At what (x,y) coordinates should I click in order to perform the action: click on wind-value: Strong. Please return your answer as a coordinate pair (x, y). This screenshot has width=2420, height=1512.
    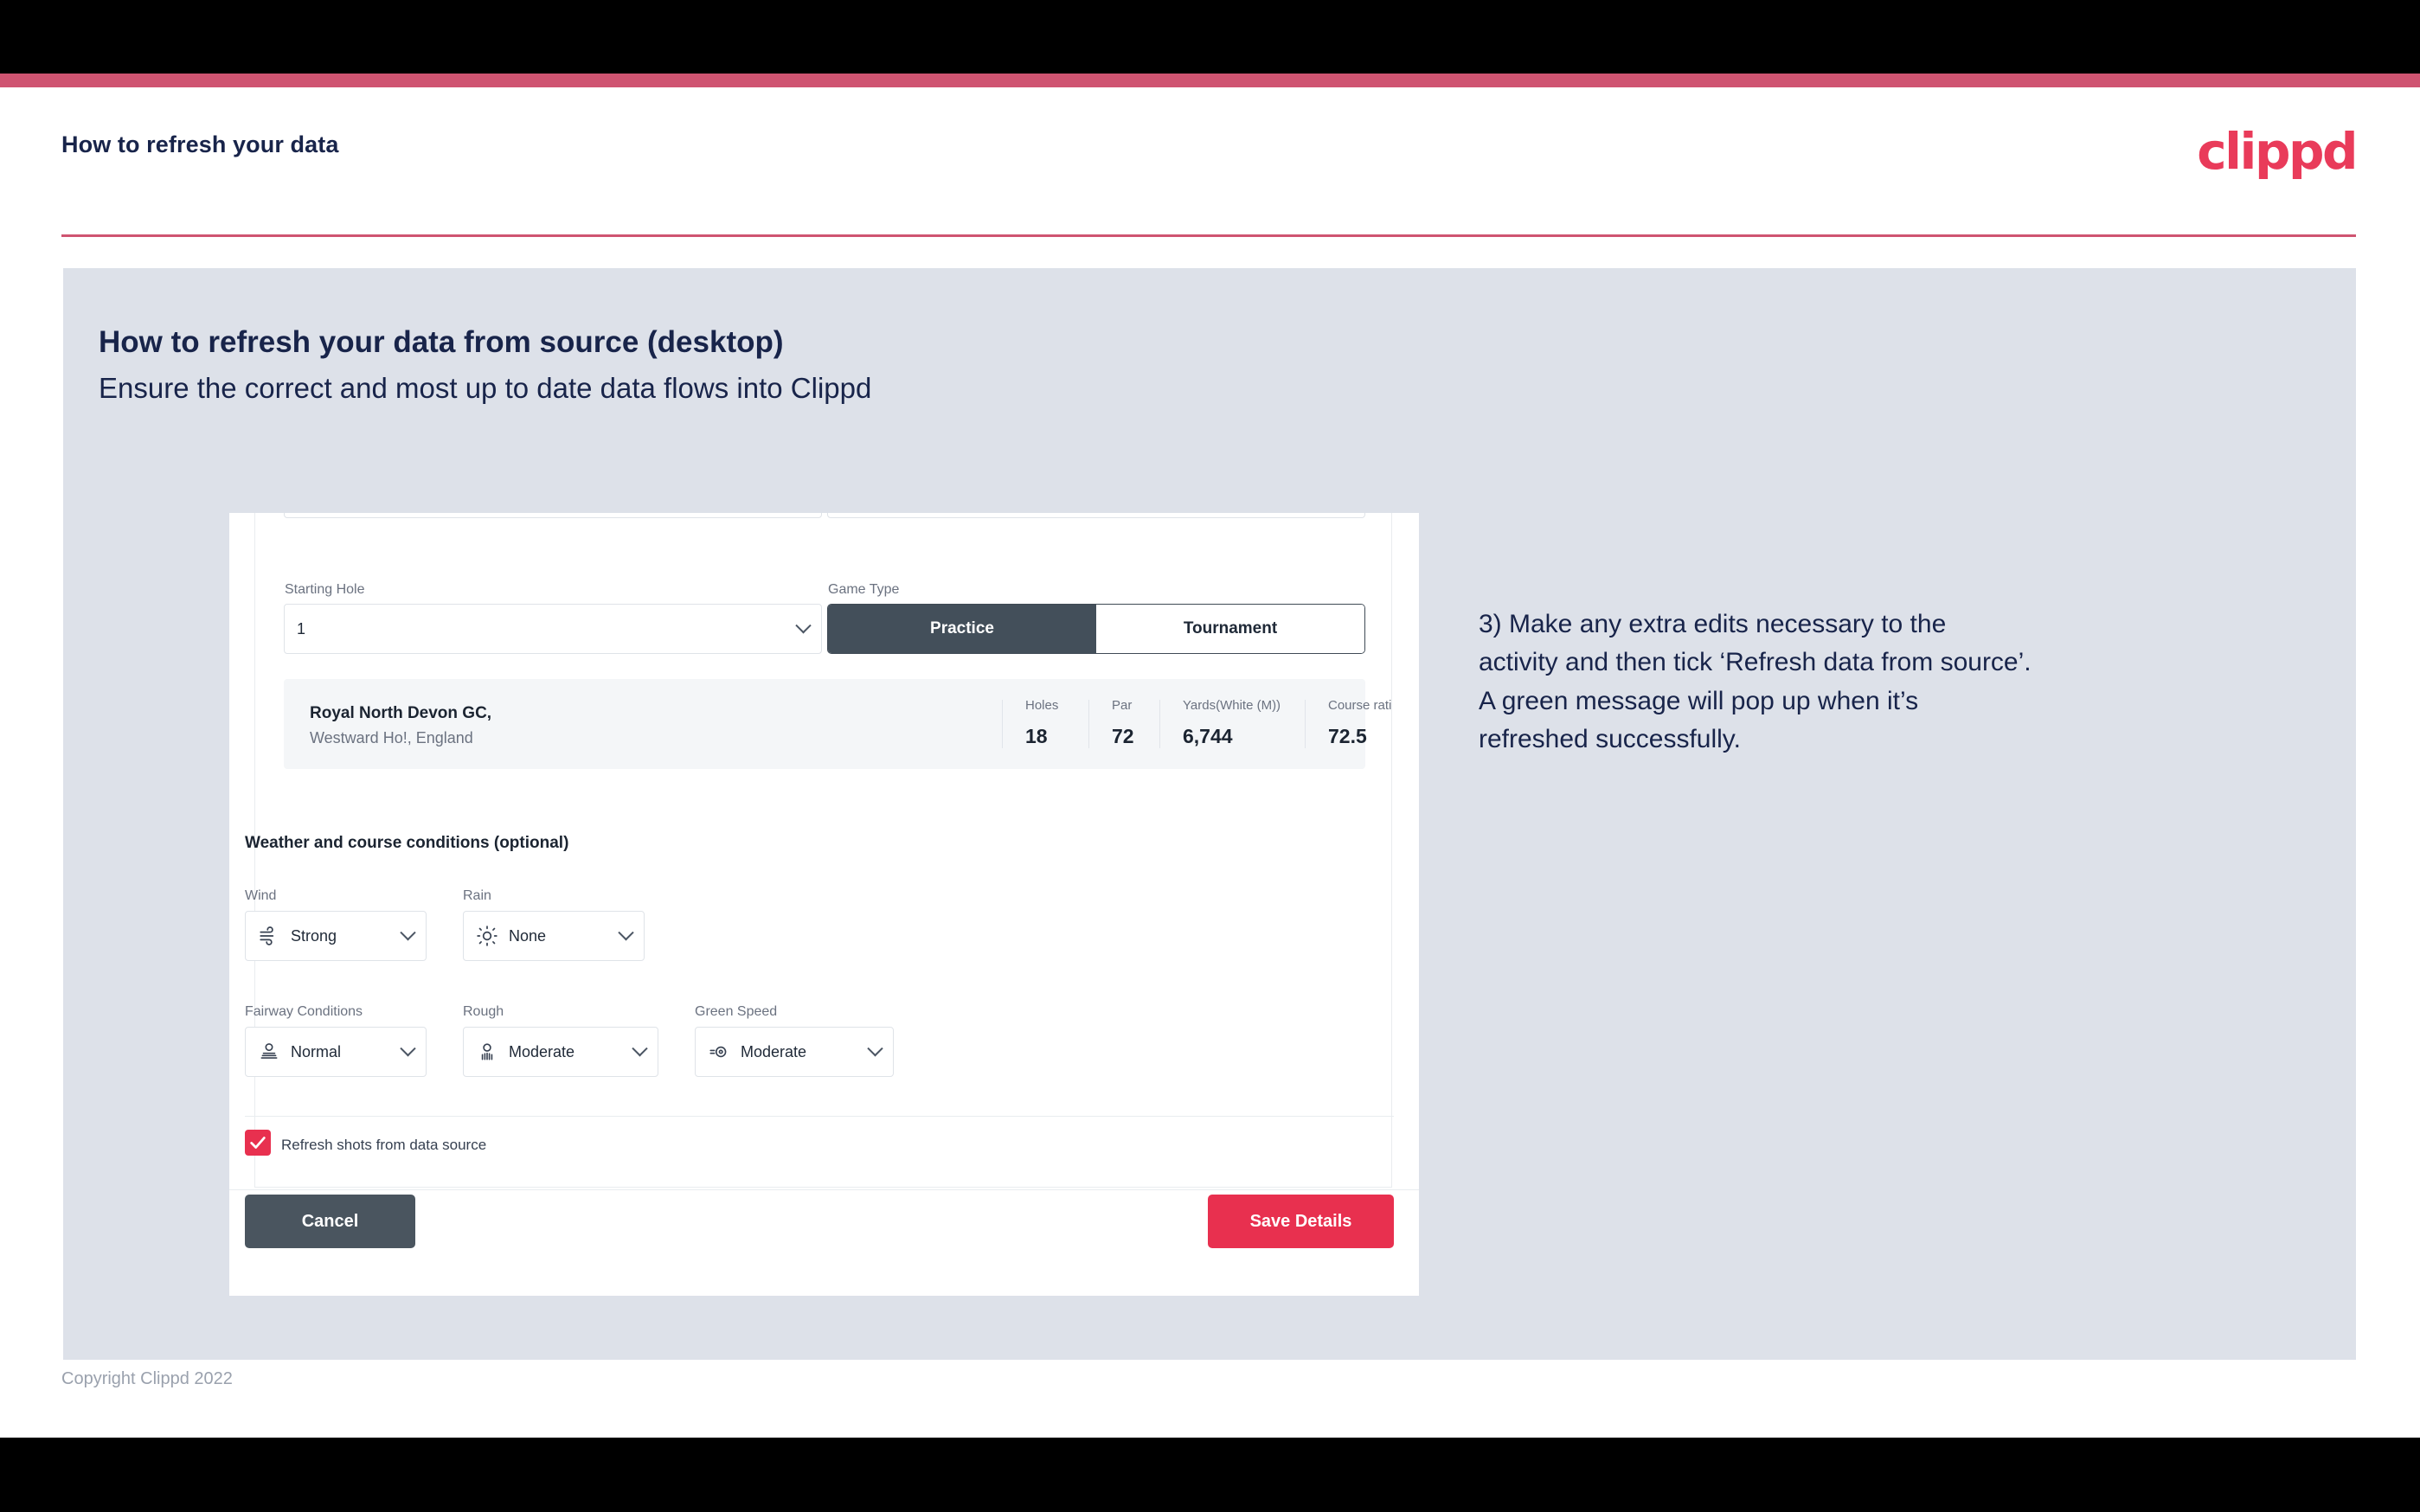
    Looking at the image, I should click on (314, 935).